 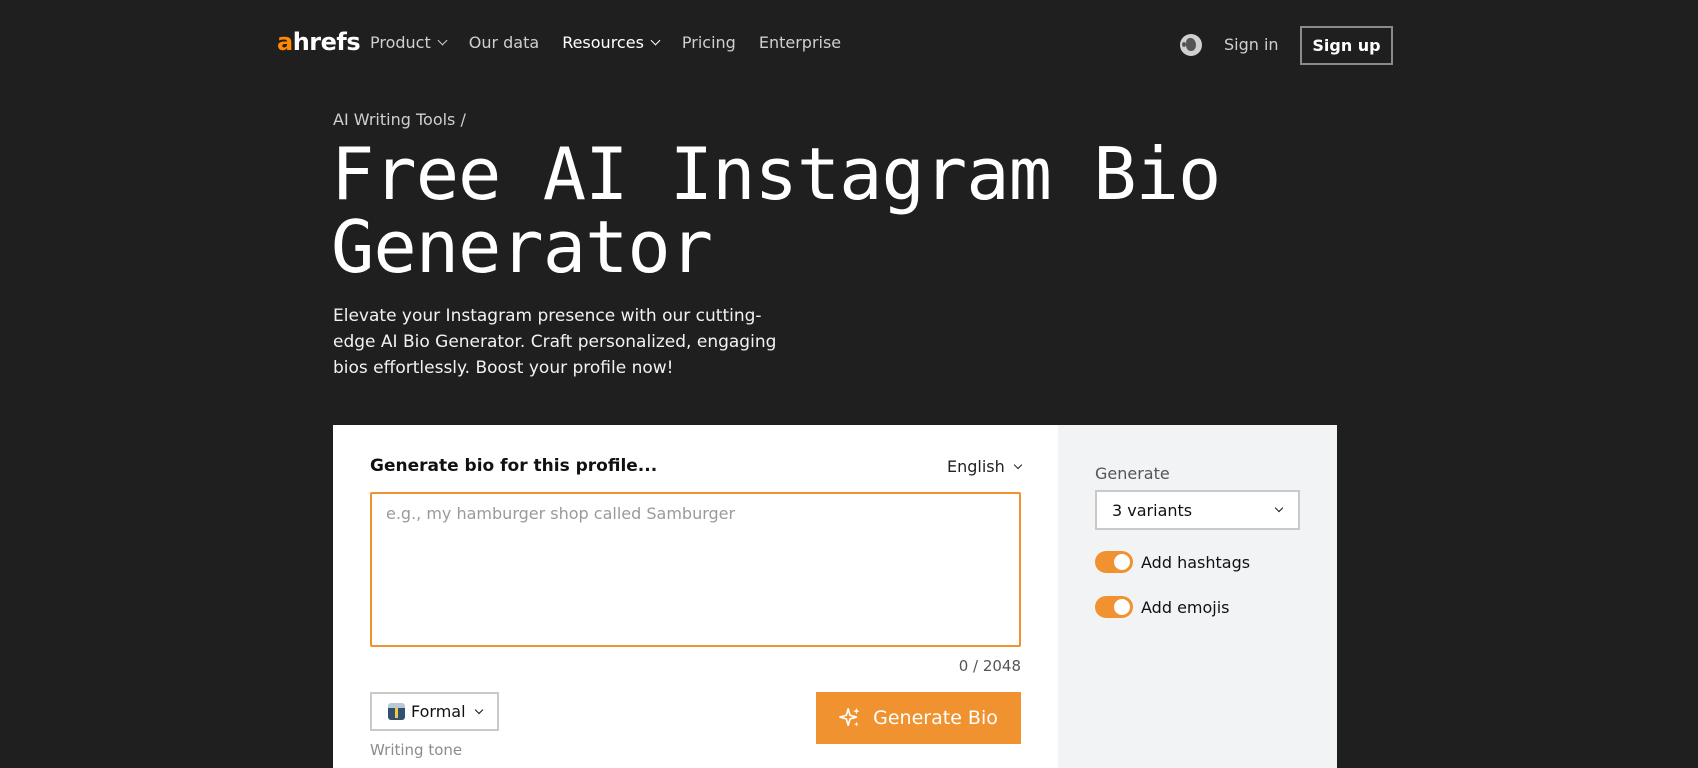 I want to click on emojis-toggle-label: Add emojis, so click(x=1185, y=607).